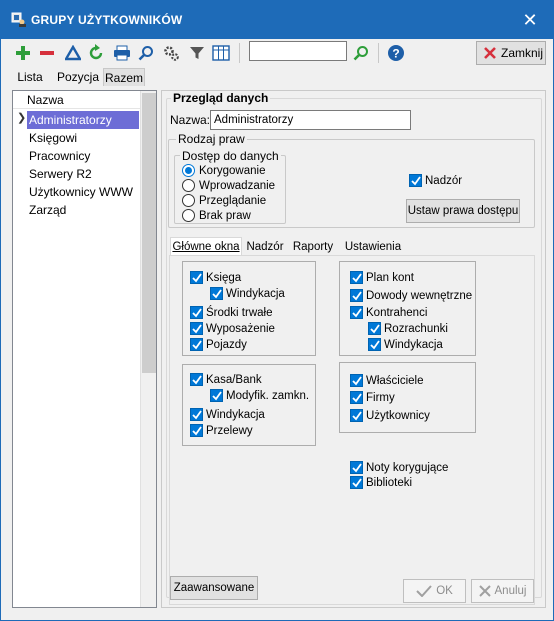  What do you see at coordinates (83, 156) in the screenshot?
I see `list-item-pracownicy: Pracownicy` at bounding box center [83, 156].